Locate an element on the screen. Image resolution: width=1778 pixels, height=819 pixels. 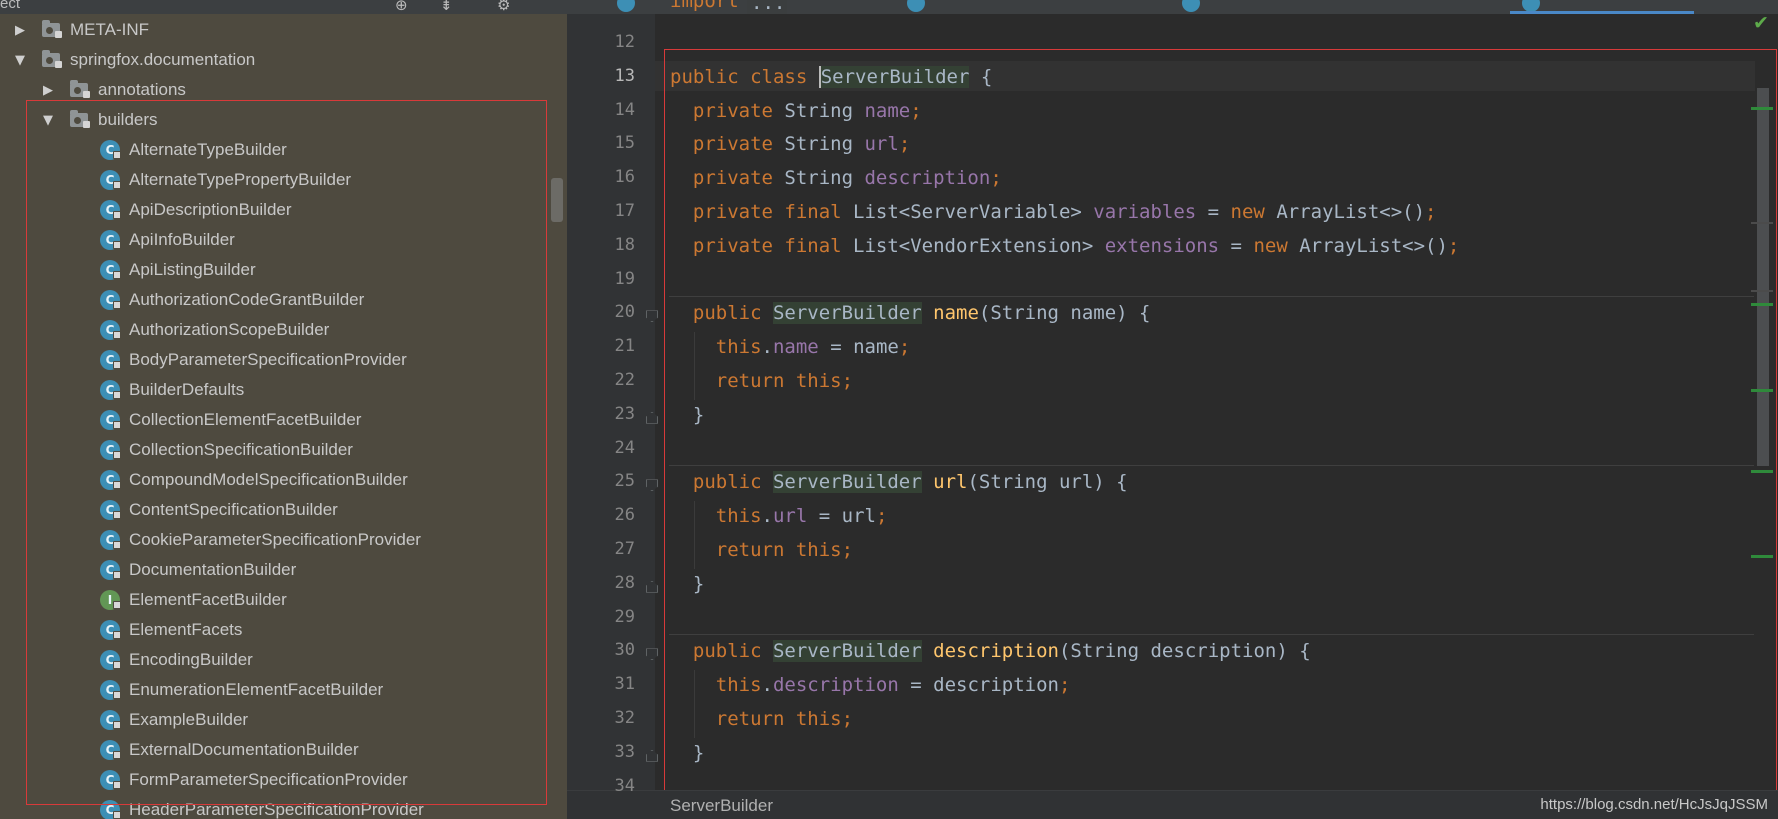
line-number: 28 is located at coordinates (624, 582).